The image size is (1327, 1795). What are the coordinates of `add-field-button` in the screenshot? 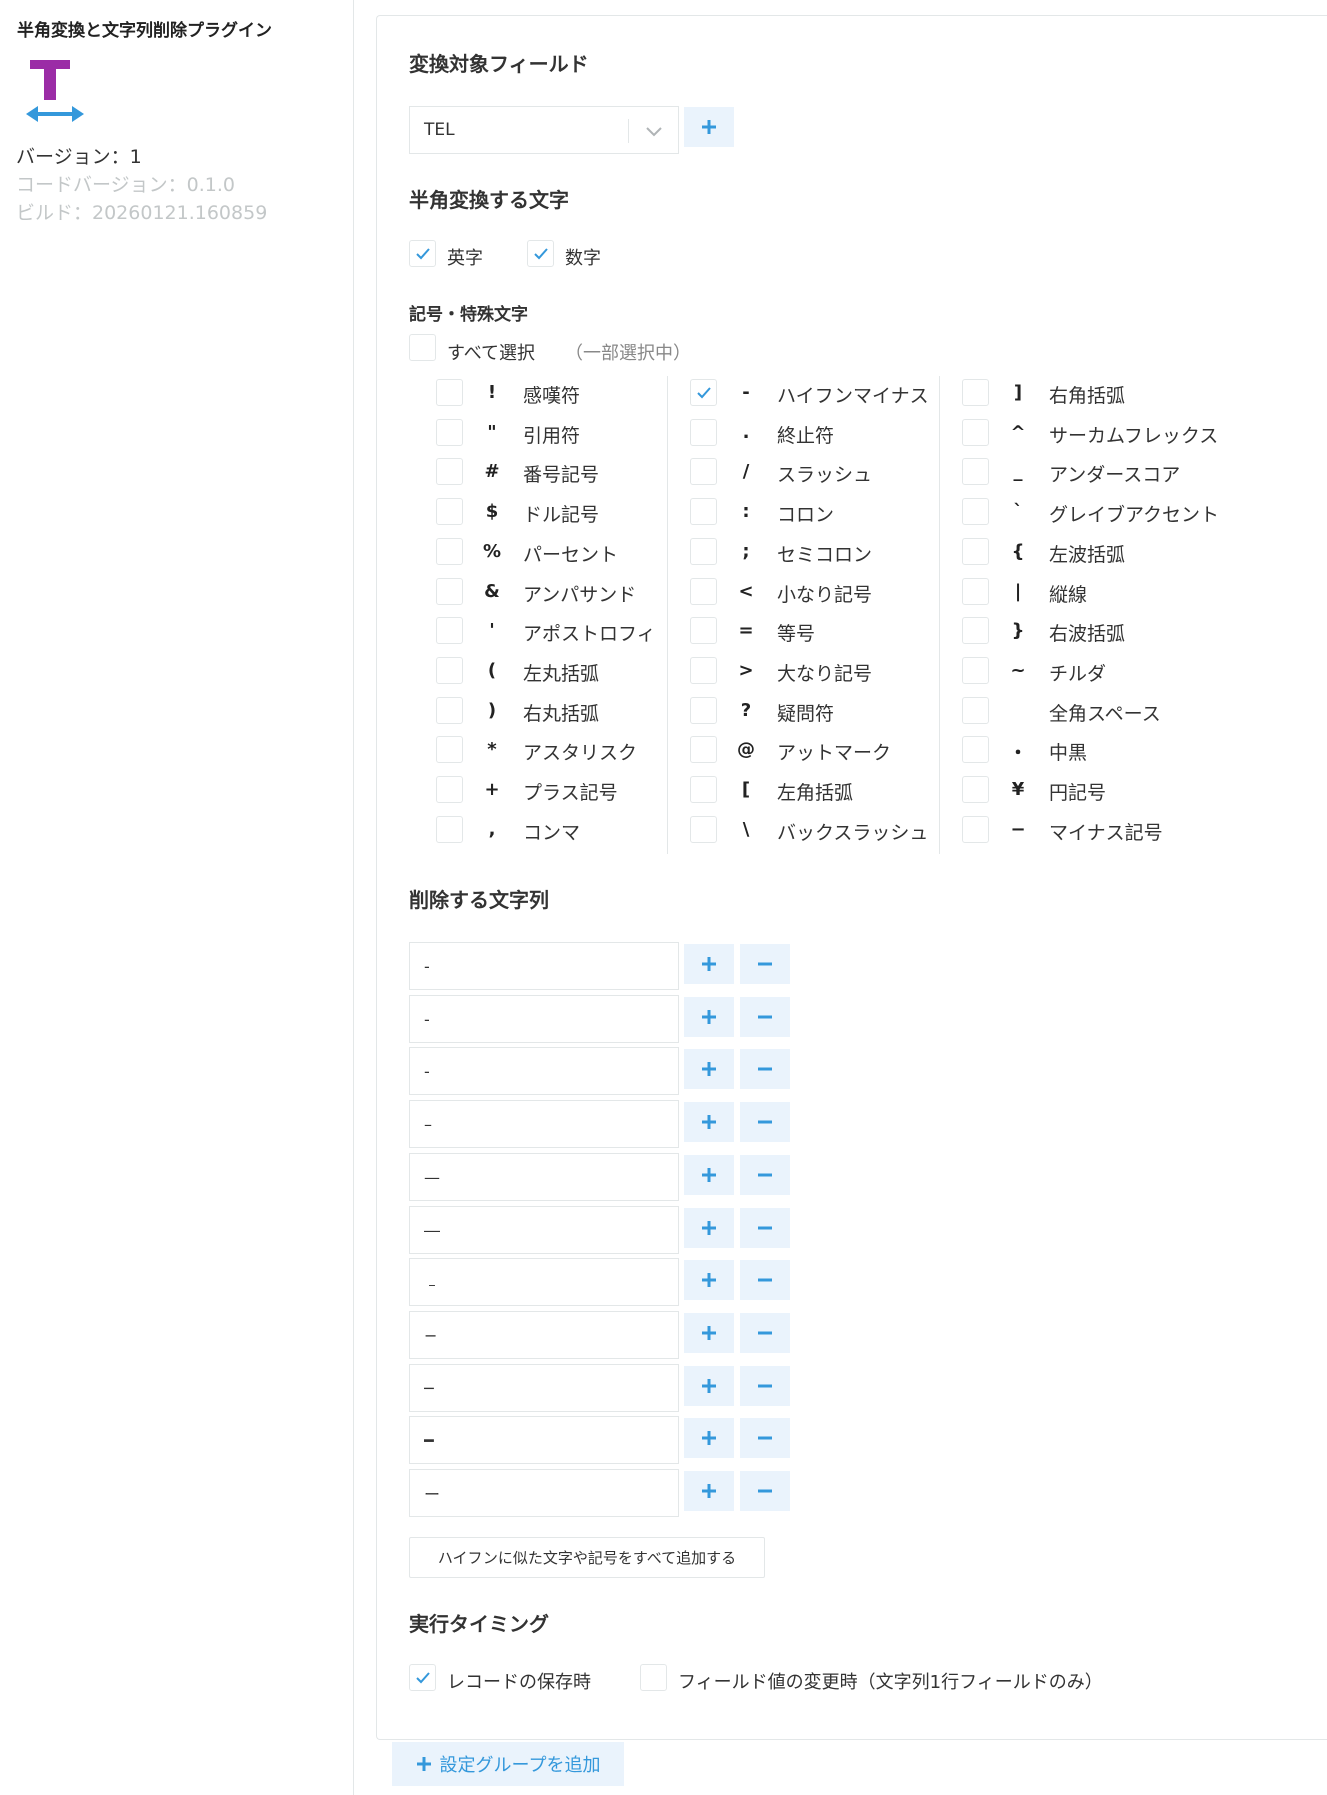 It's located at (709, 127).